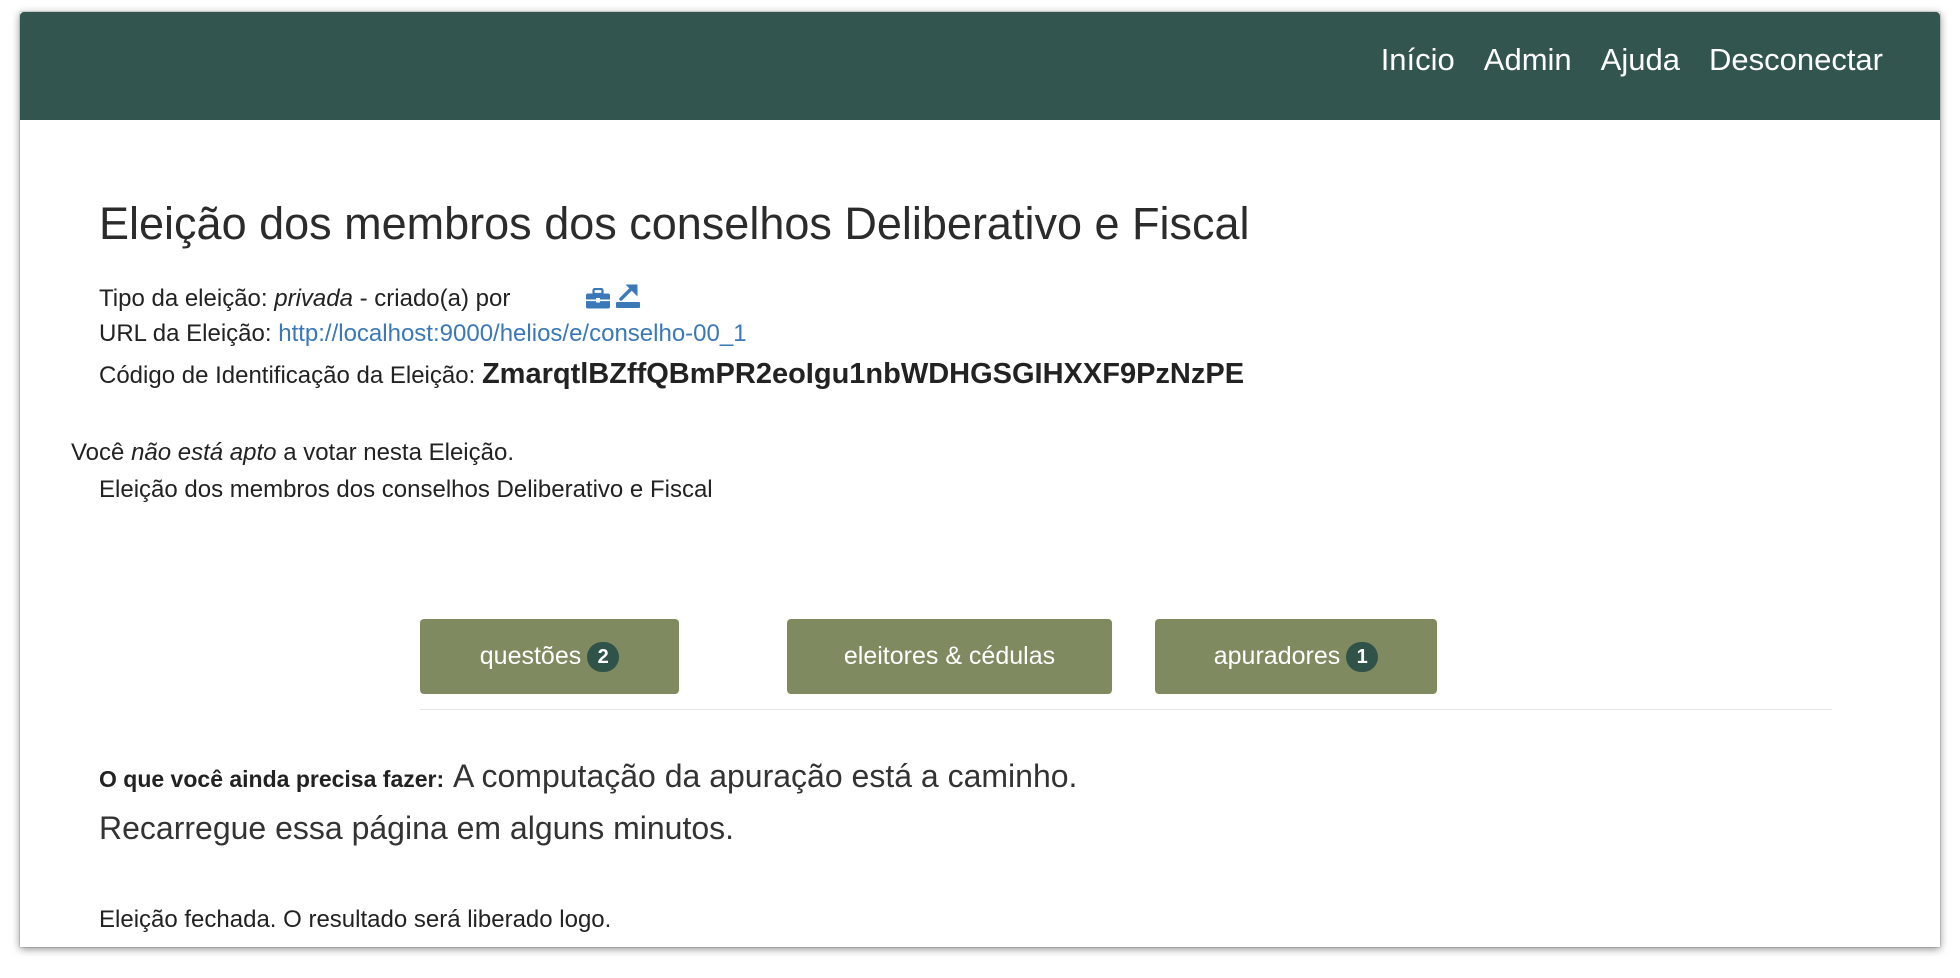  Describe the element at coordinates (1362, 656) in the screenshot. I see `trustees-count-badge: 1` at that location.